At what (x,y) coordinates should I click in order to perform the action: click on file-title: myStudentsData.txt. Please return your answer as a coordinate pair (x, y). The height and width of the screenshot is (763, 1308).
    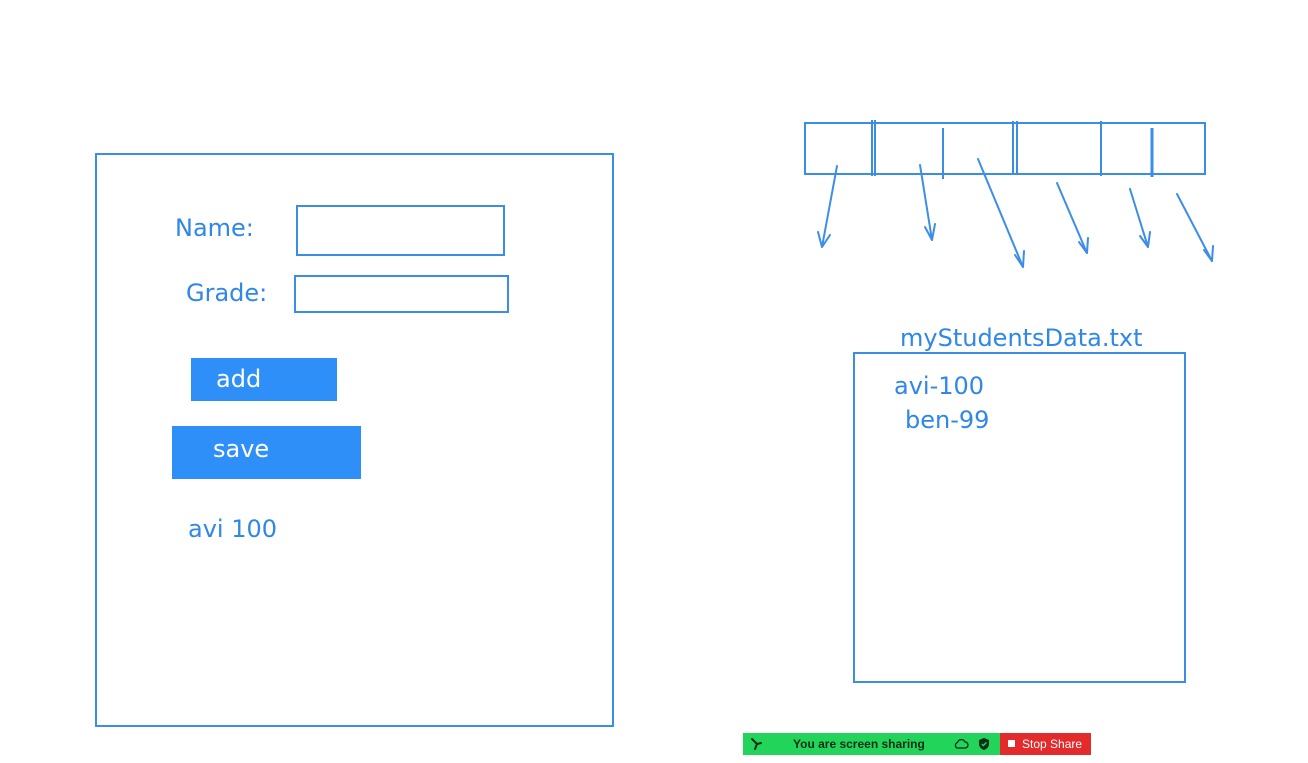
    Looking at the image, I should click on (1021, 338).